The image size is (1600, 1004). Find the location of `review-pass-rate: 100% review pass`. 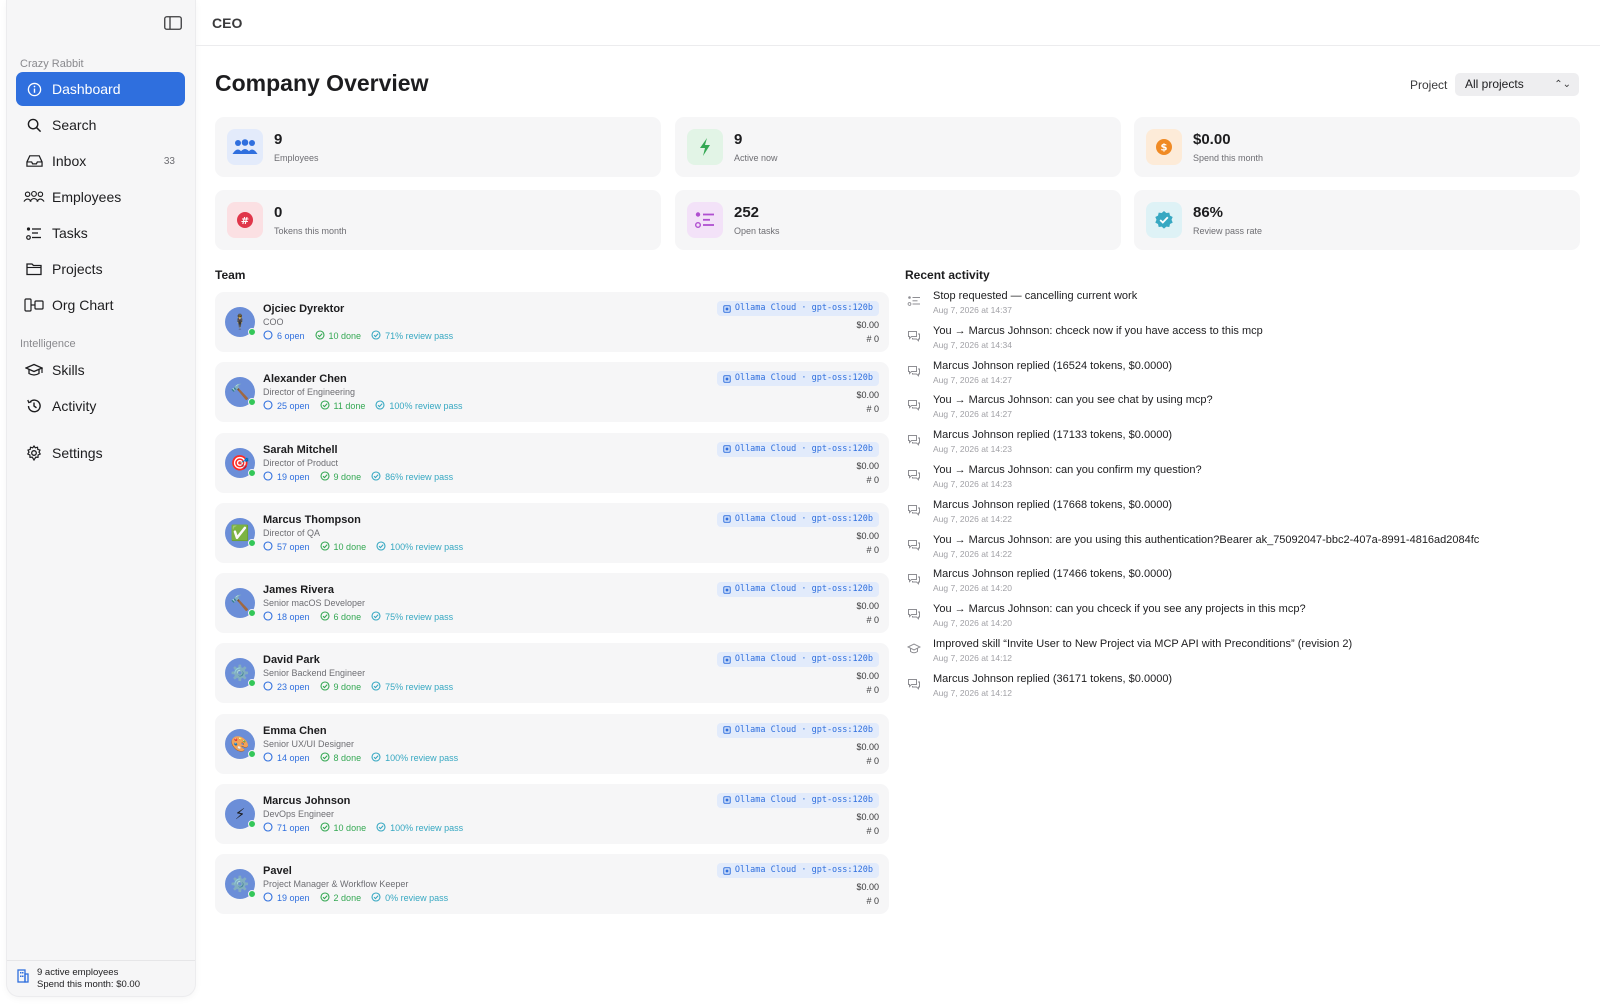

review-pass-rate: 100% review pass is located at coordinates (426, 406).